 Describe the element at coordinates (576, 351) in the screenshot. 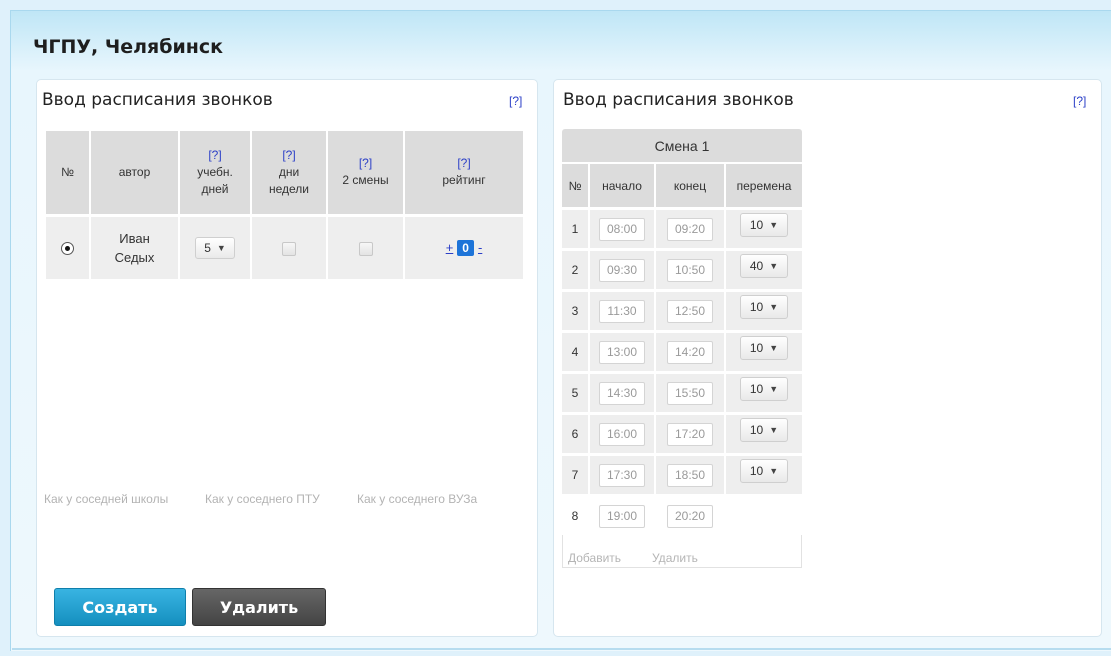

I see `lesson-num: 4` at that location.